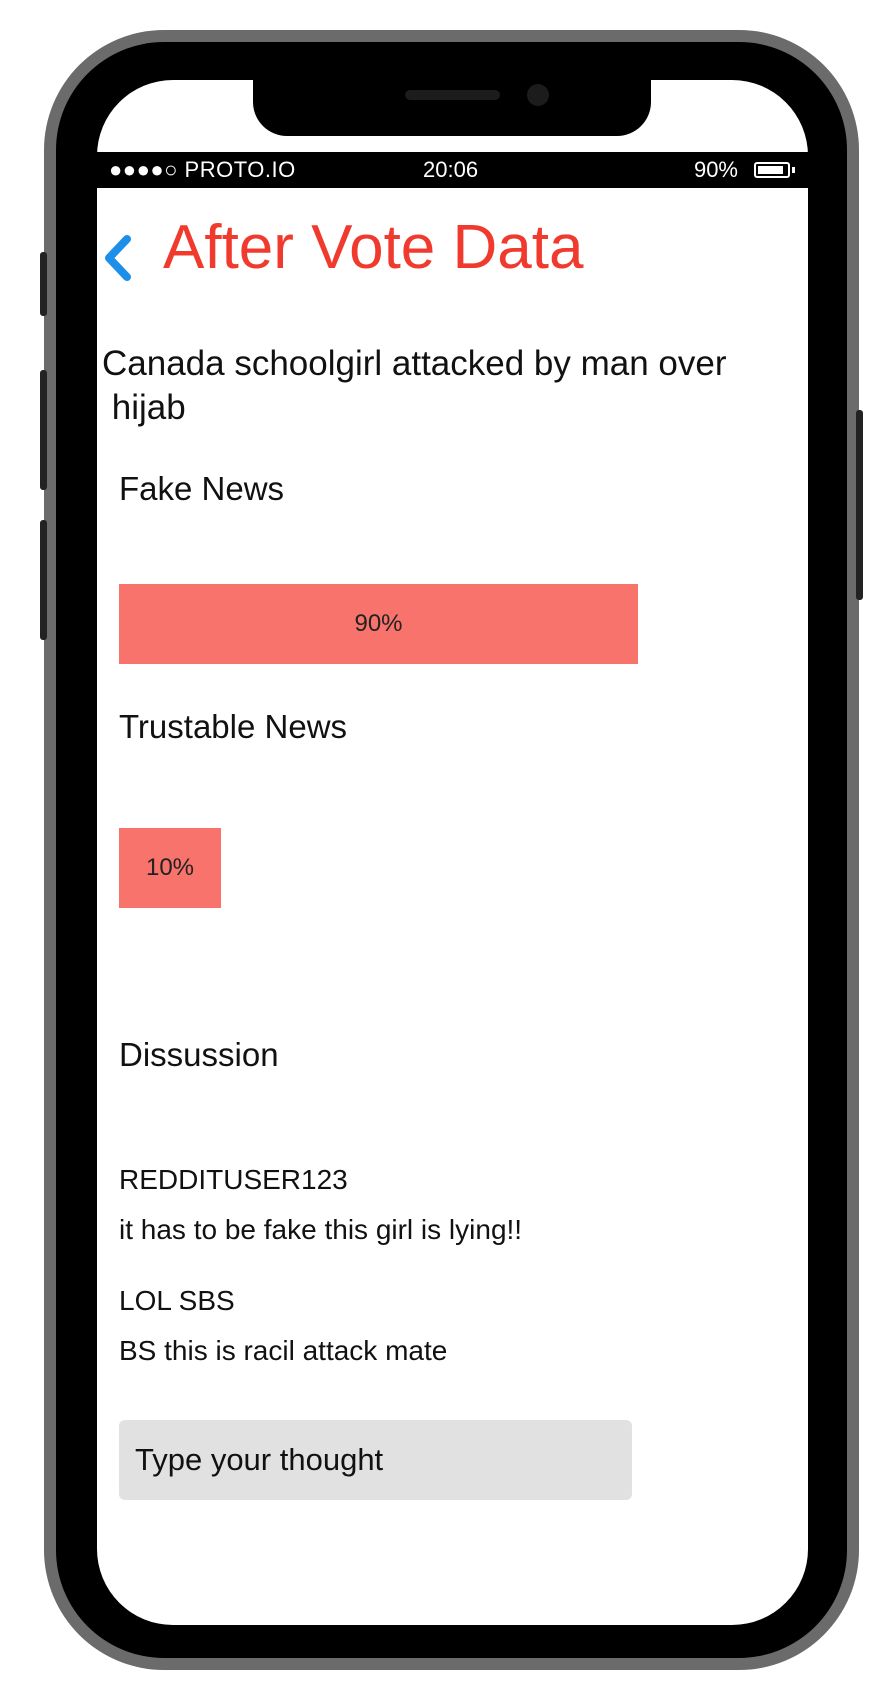 This screenshot has width=895, height=1684. I want to click on volume-up-button, so click(43, 430).